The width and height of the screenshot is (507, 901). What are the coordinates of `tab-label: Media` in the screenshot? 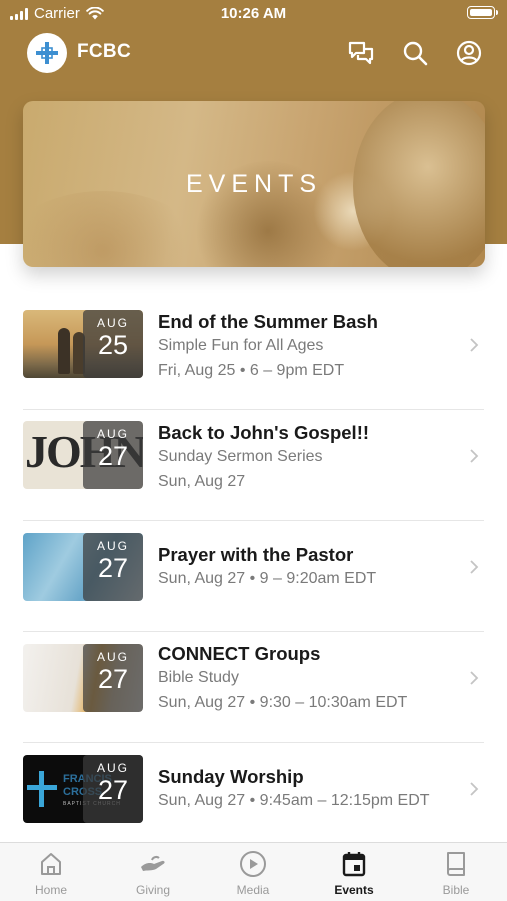 It's located at (253, 890).